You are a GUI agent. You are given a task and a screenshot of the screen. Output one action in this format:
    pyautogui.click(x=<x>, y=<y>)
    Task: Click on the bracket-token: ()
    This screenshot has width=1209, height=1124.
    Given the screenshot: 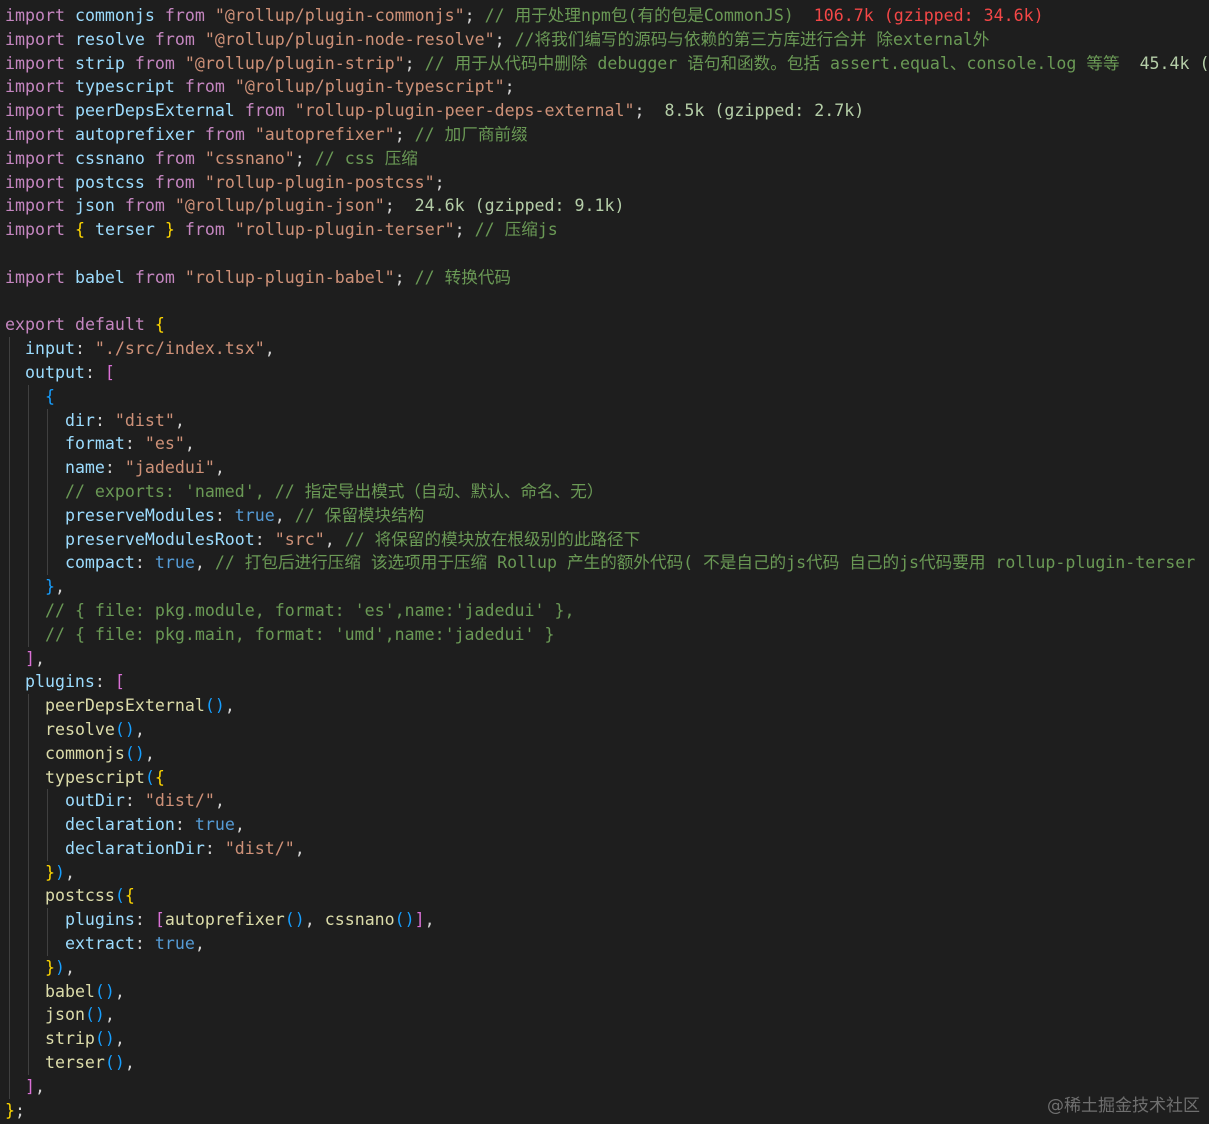 What is the action you would take?
    pyautogui.click(x=94, y=1015)
    